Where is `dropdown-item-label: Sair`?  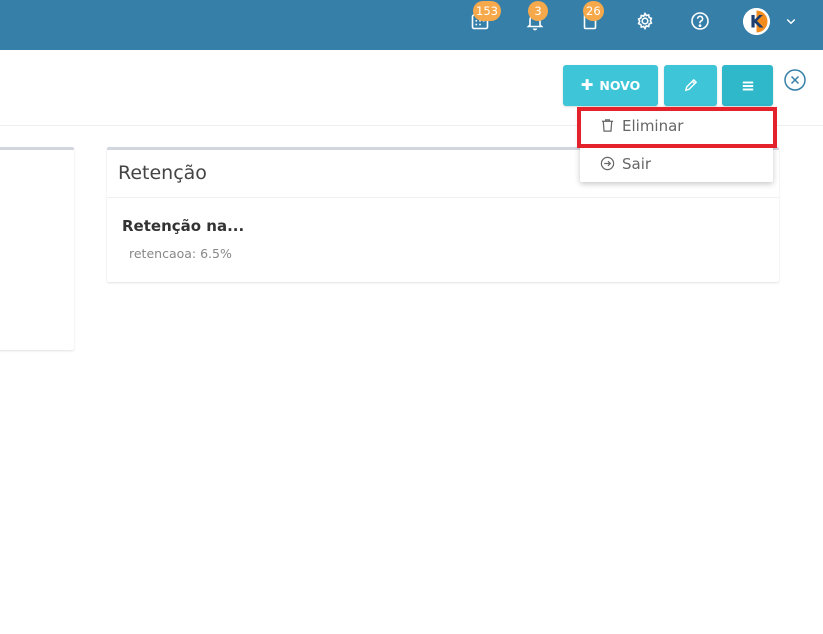
dropdown-item-label: Sair is located at coordinates (637, 163).